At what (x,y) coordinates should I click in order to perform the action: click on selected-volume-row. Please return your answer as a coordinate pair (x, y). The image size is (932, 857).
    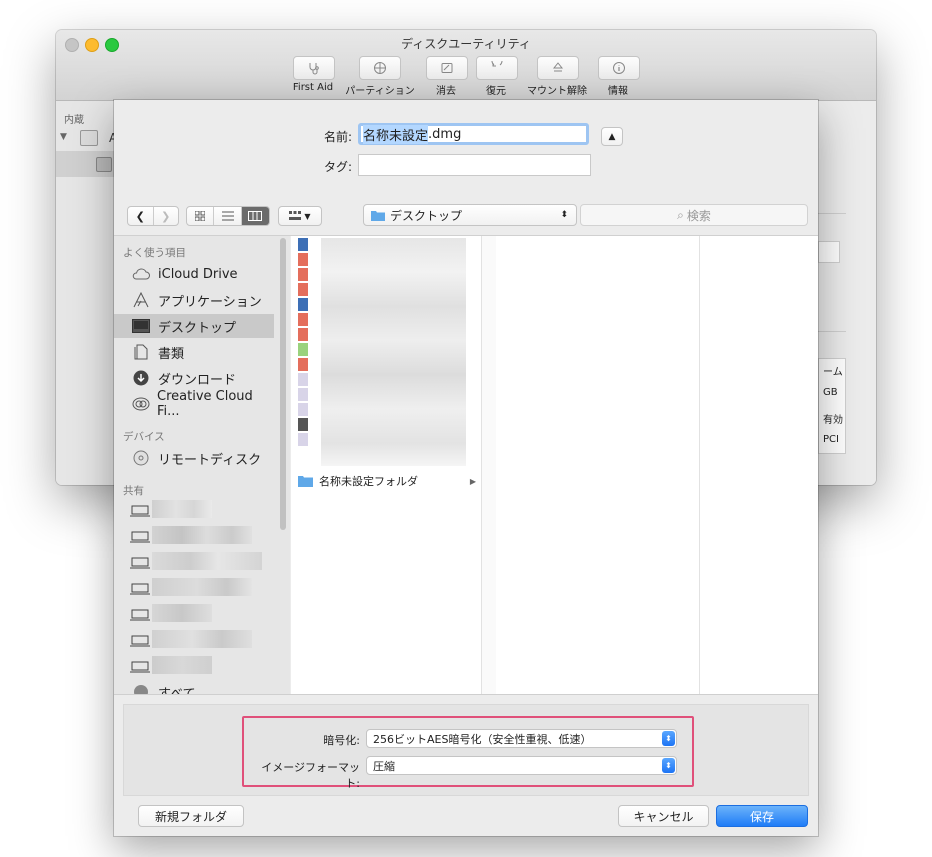
    Looking at the image, I should click on (85, 164).